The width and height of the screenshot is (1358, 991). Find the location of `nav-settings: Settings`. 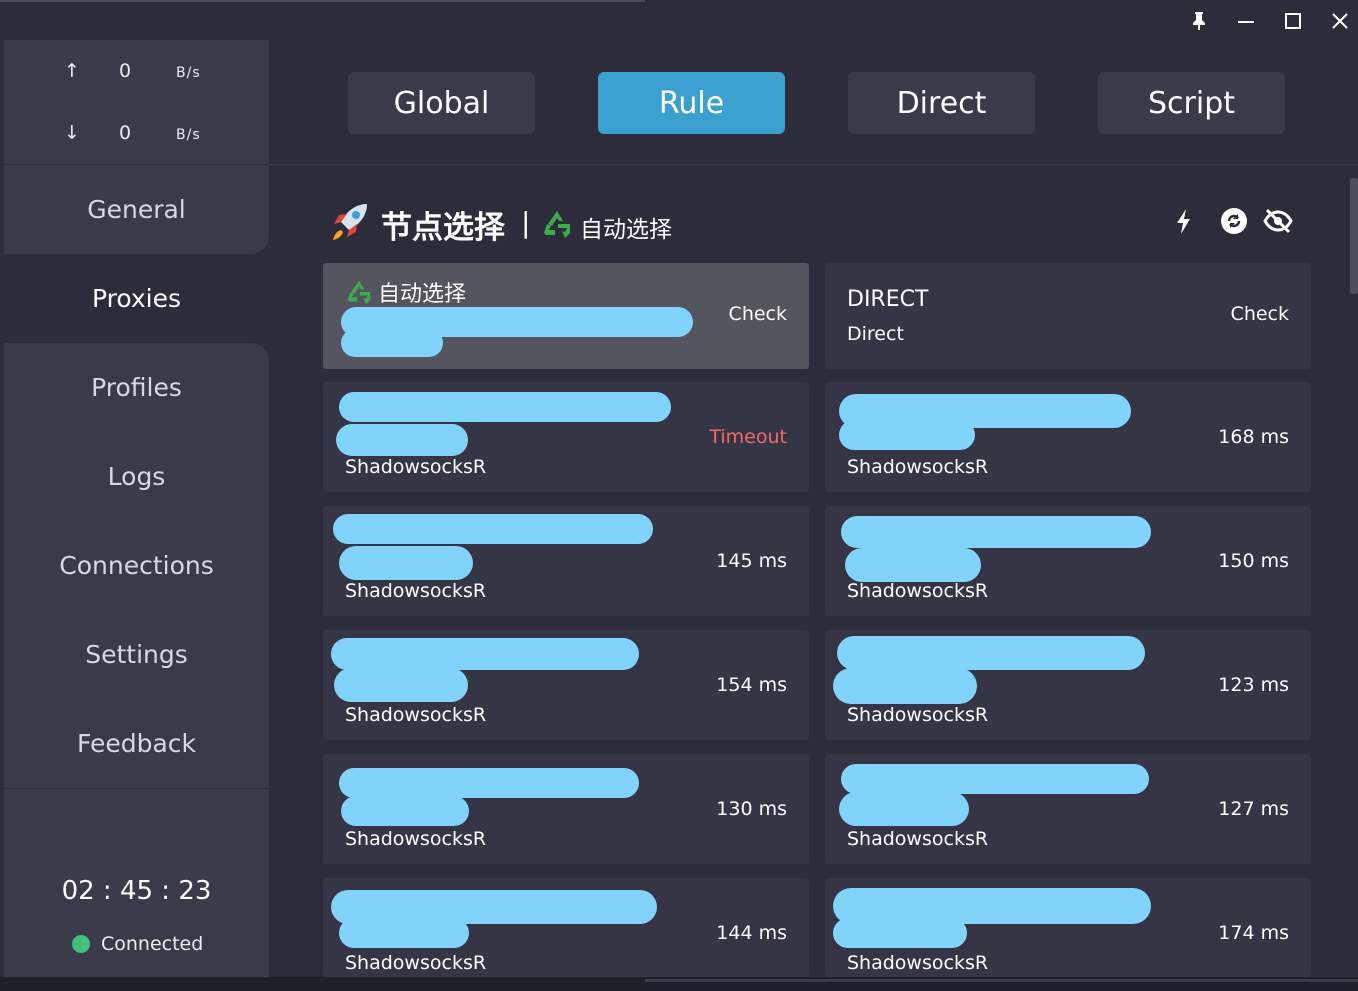

nav-settings: Settings is located at coordinates (136, 654).